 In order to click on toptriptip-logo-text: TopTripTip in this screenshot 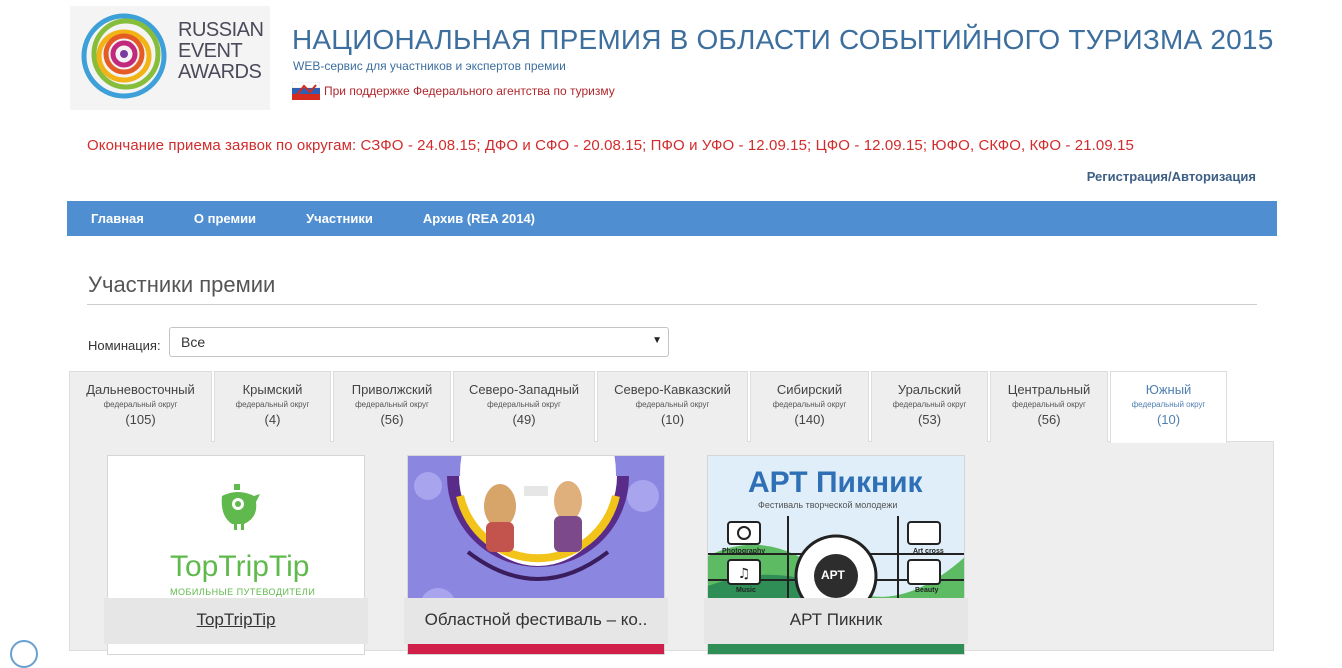, I will do `click(240, 566)`.